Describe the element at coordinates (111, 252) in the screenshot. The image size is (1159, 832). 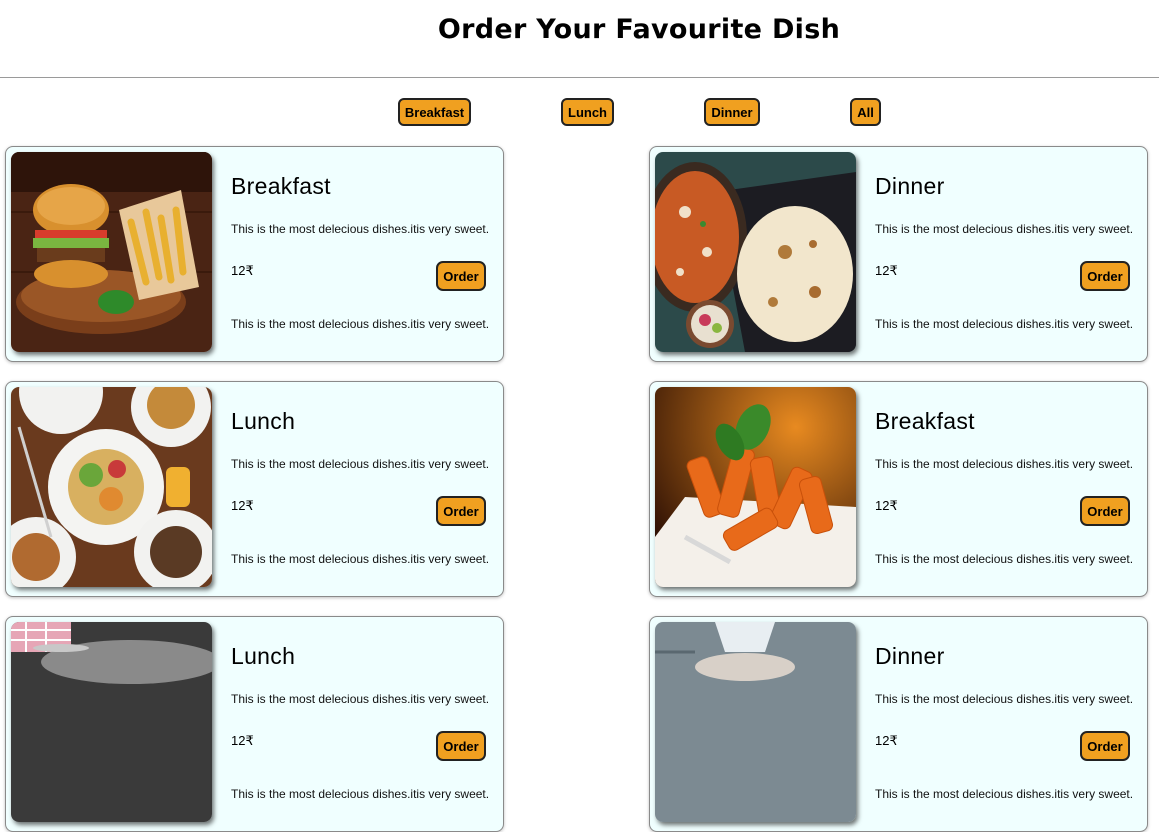
I see `burger-fries-image` at that location.